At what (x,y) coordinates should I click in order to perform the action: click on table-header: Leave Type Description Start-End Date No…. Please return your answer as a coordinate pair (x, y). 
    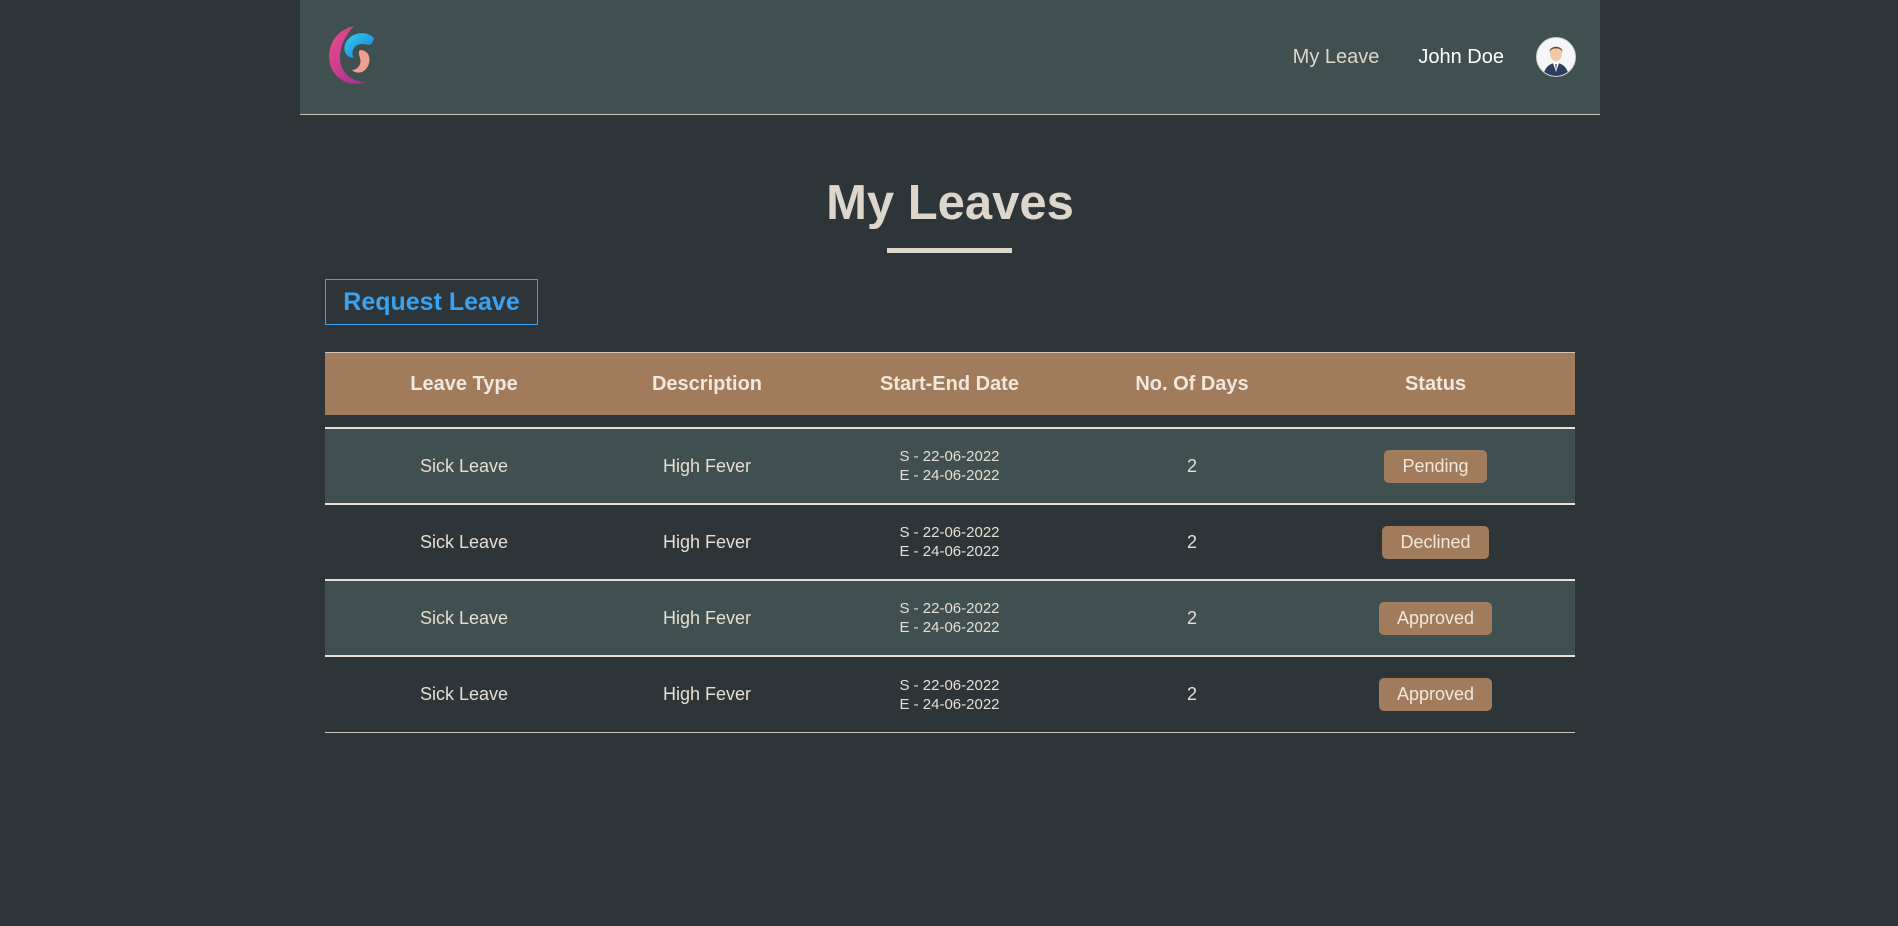
    Looking at the image, I should click on (950, 383).